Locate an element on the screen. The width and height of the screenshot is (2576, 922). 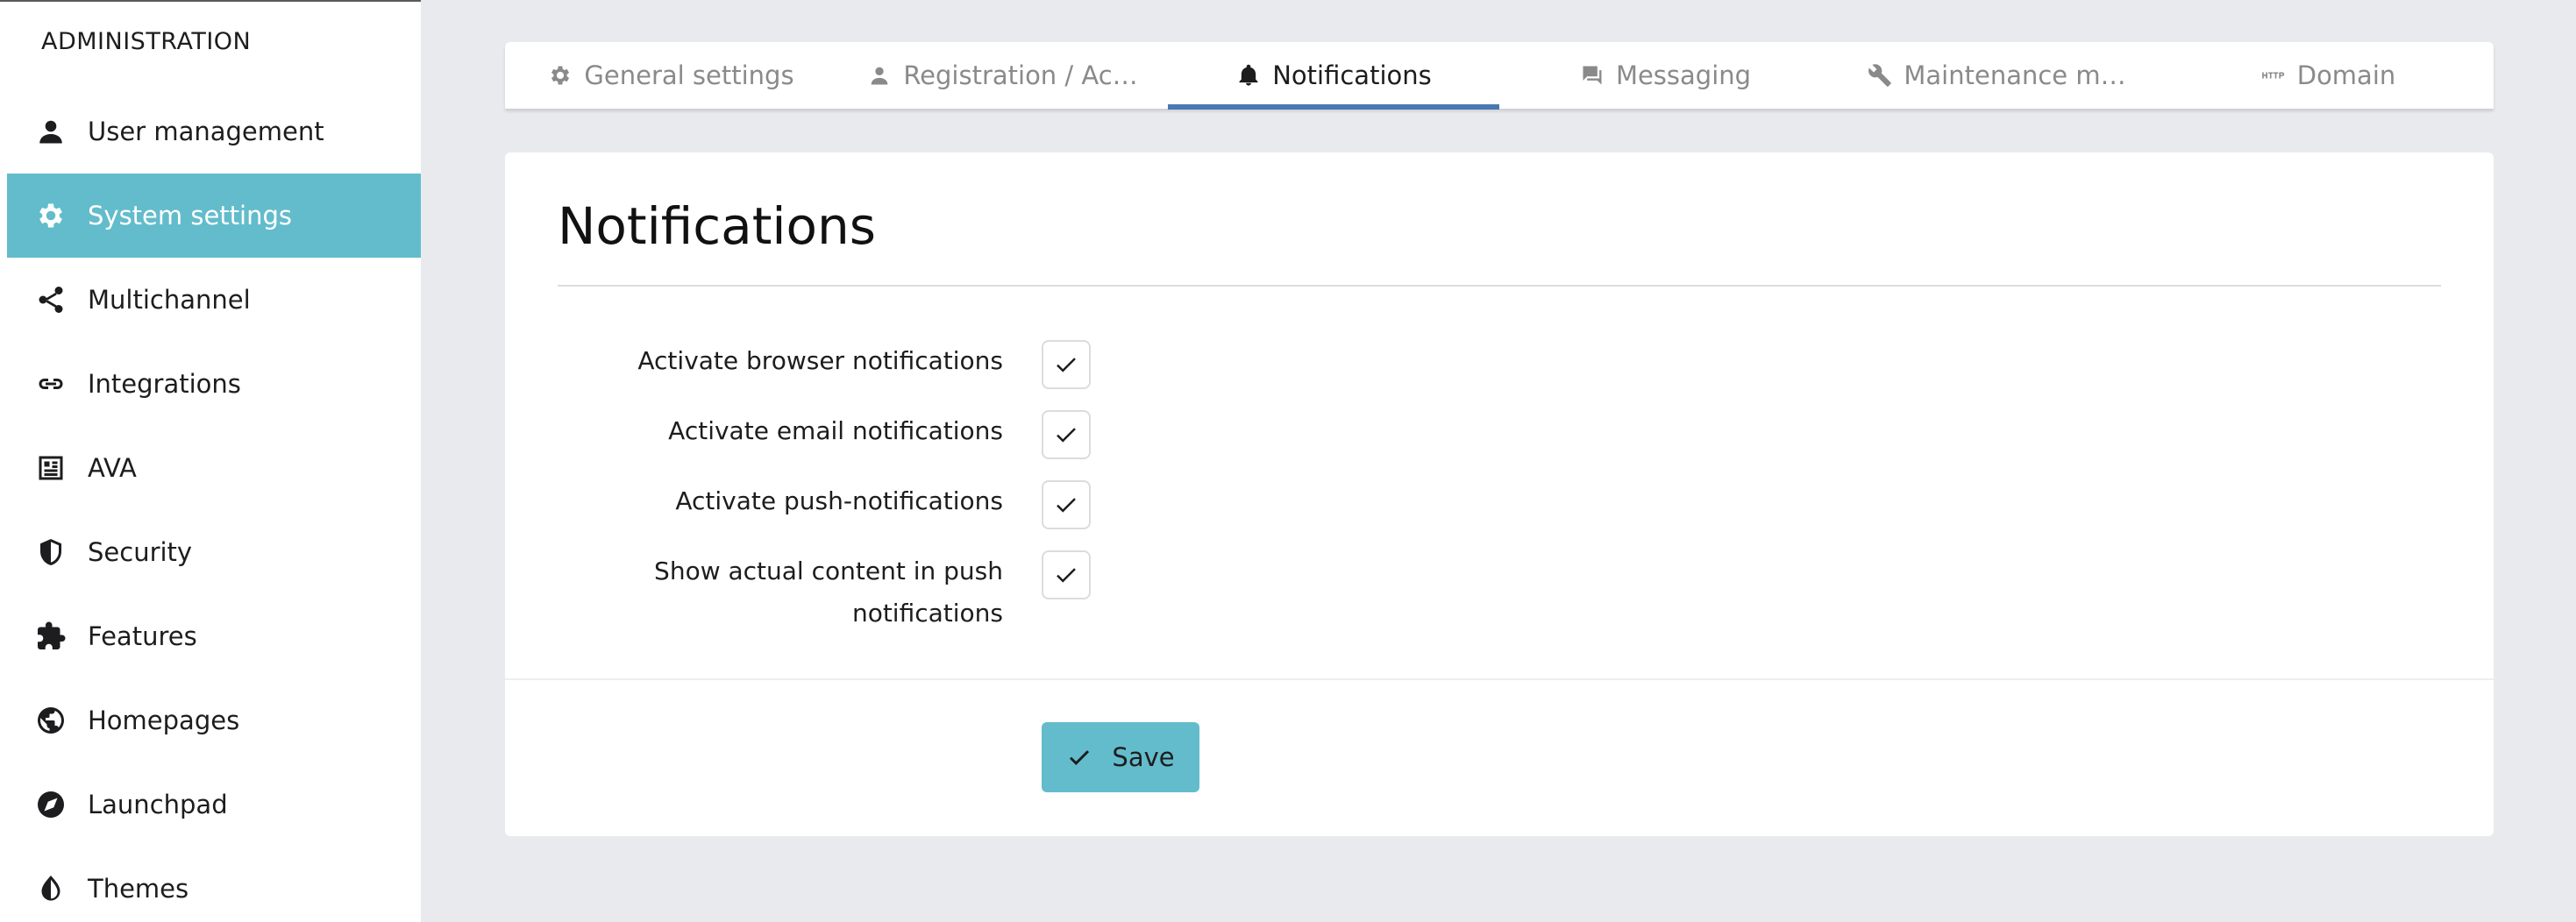
sidebar-item-homepages: Homepages is located at coordinates (214, 720).